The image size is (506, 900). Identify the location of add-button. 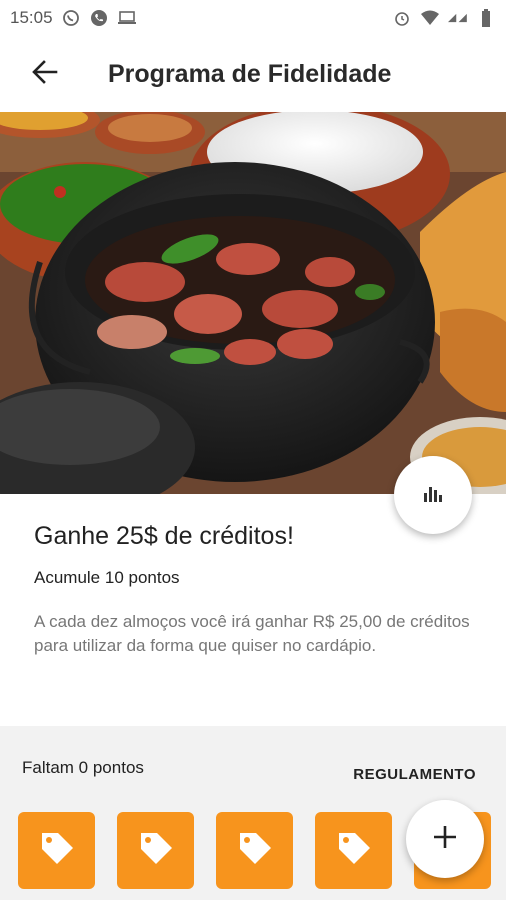
(445, 839).